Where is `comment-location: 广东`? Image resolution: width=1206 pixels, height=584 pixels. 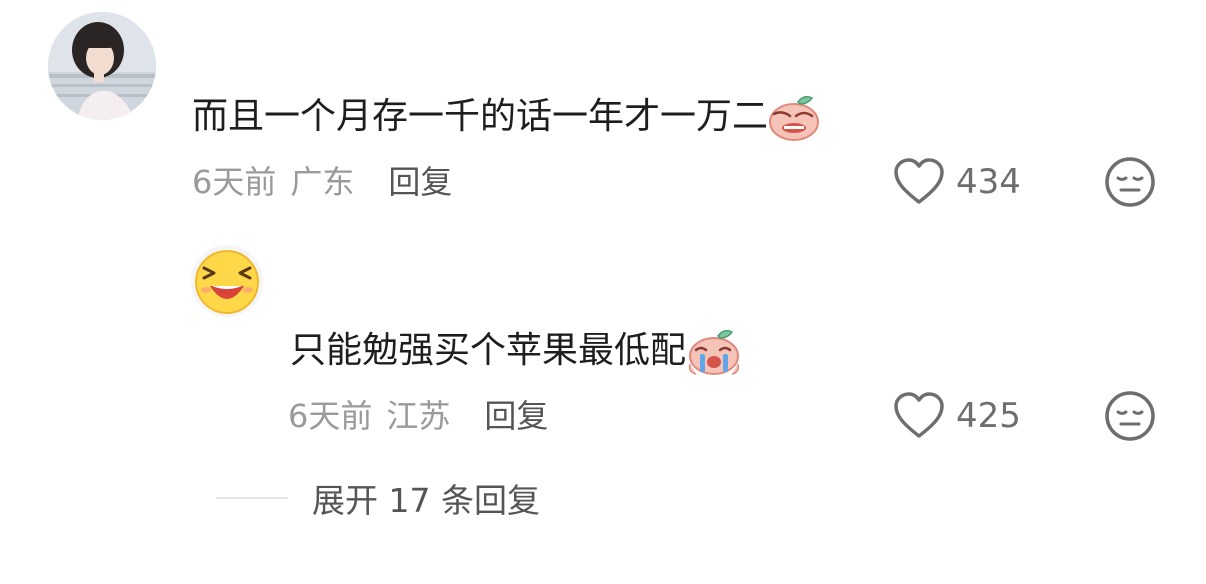
comment-location: 广东 is located at coordinates (322, 182).